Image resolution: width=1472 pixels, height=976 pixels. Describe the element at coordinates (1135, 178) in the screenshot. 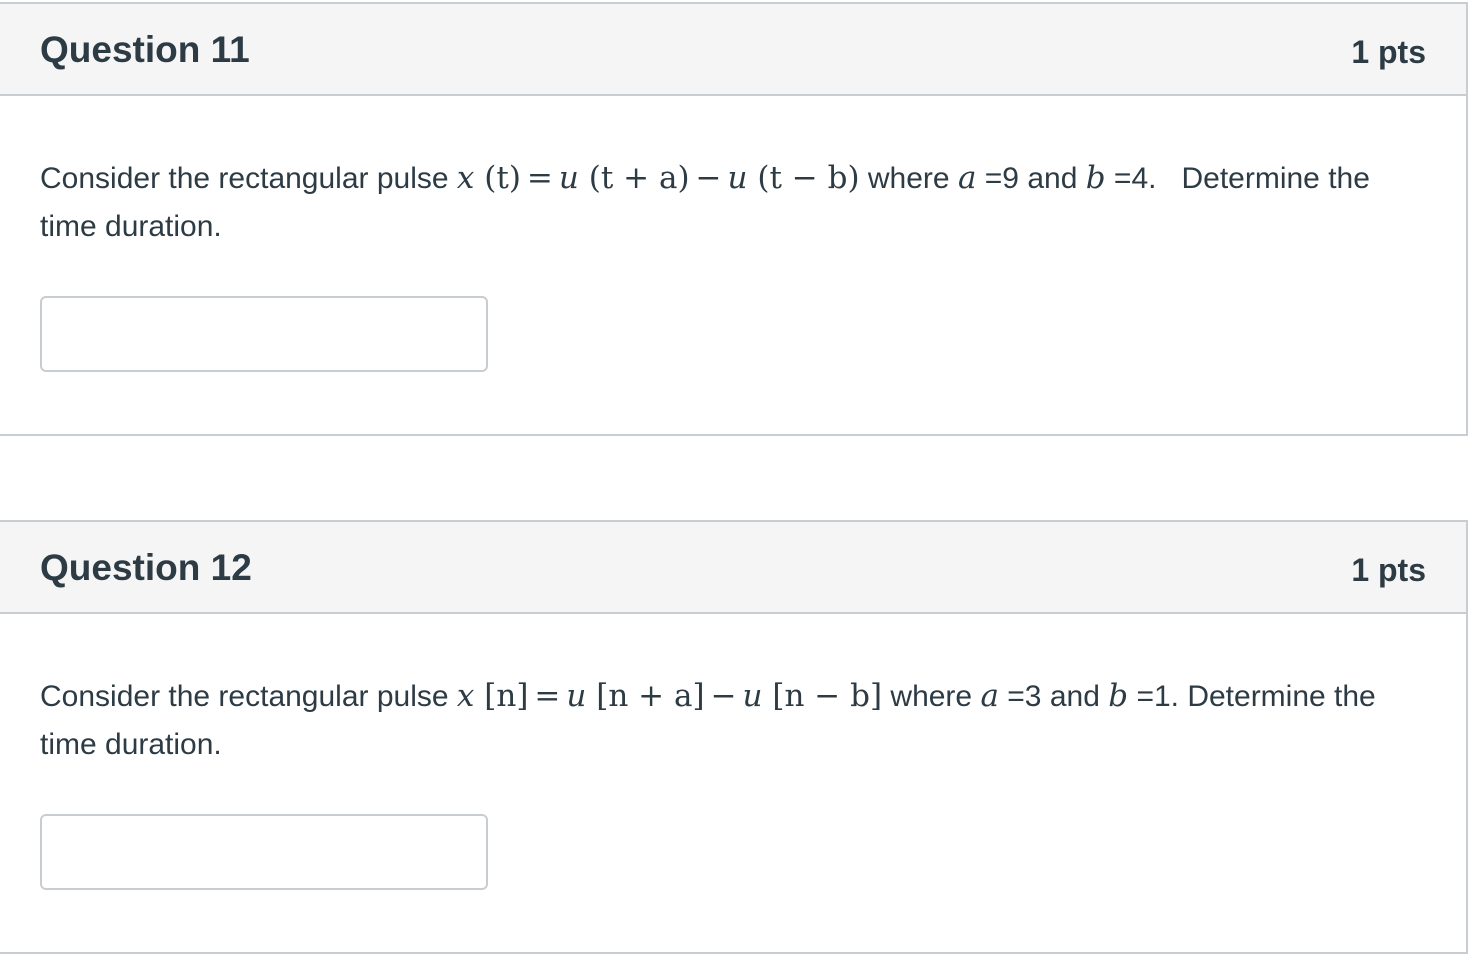

I see `b-value: =4.` at that location.